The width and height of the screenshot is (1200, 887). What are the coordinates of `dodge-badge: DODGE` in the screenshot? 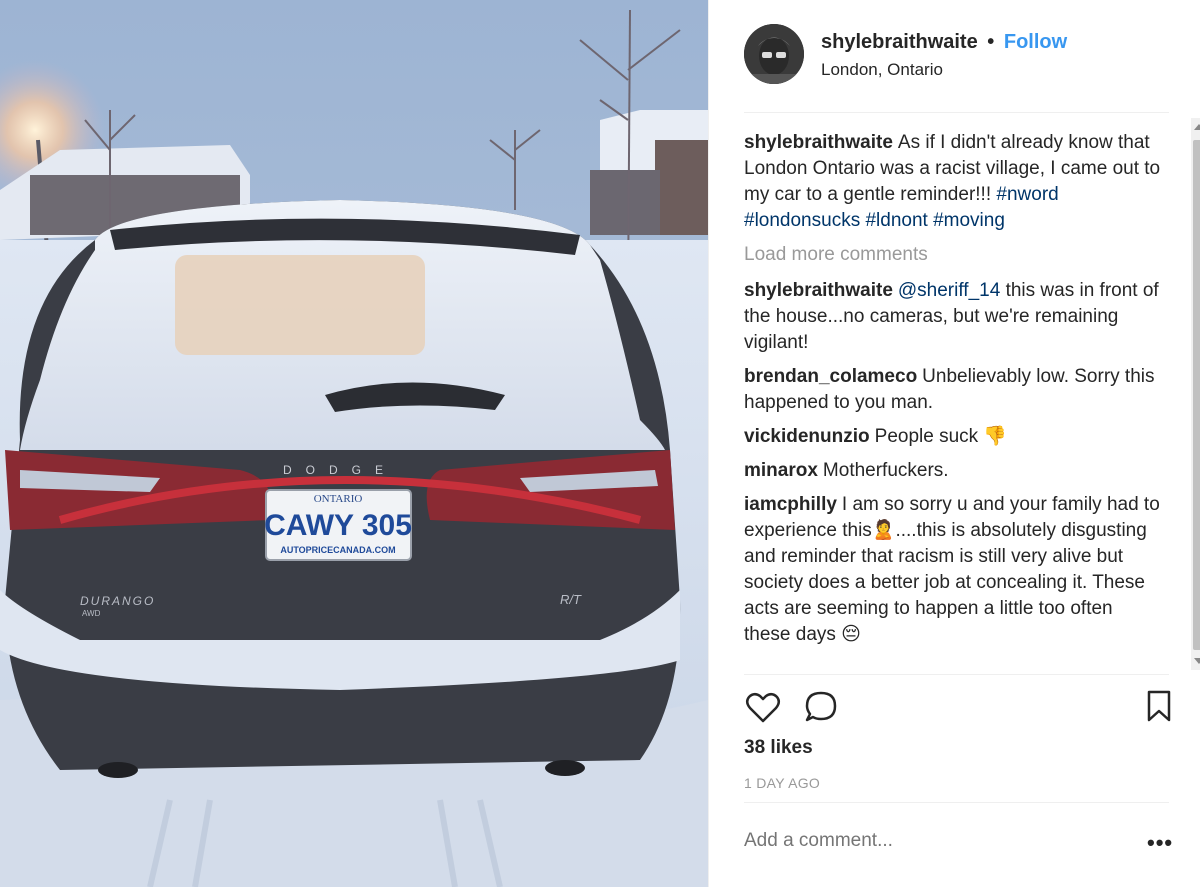 It's located at (340, 470).